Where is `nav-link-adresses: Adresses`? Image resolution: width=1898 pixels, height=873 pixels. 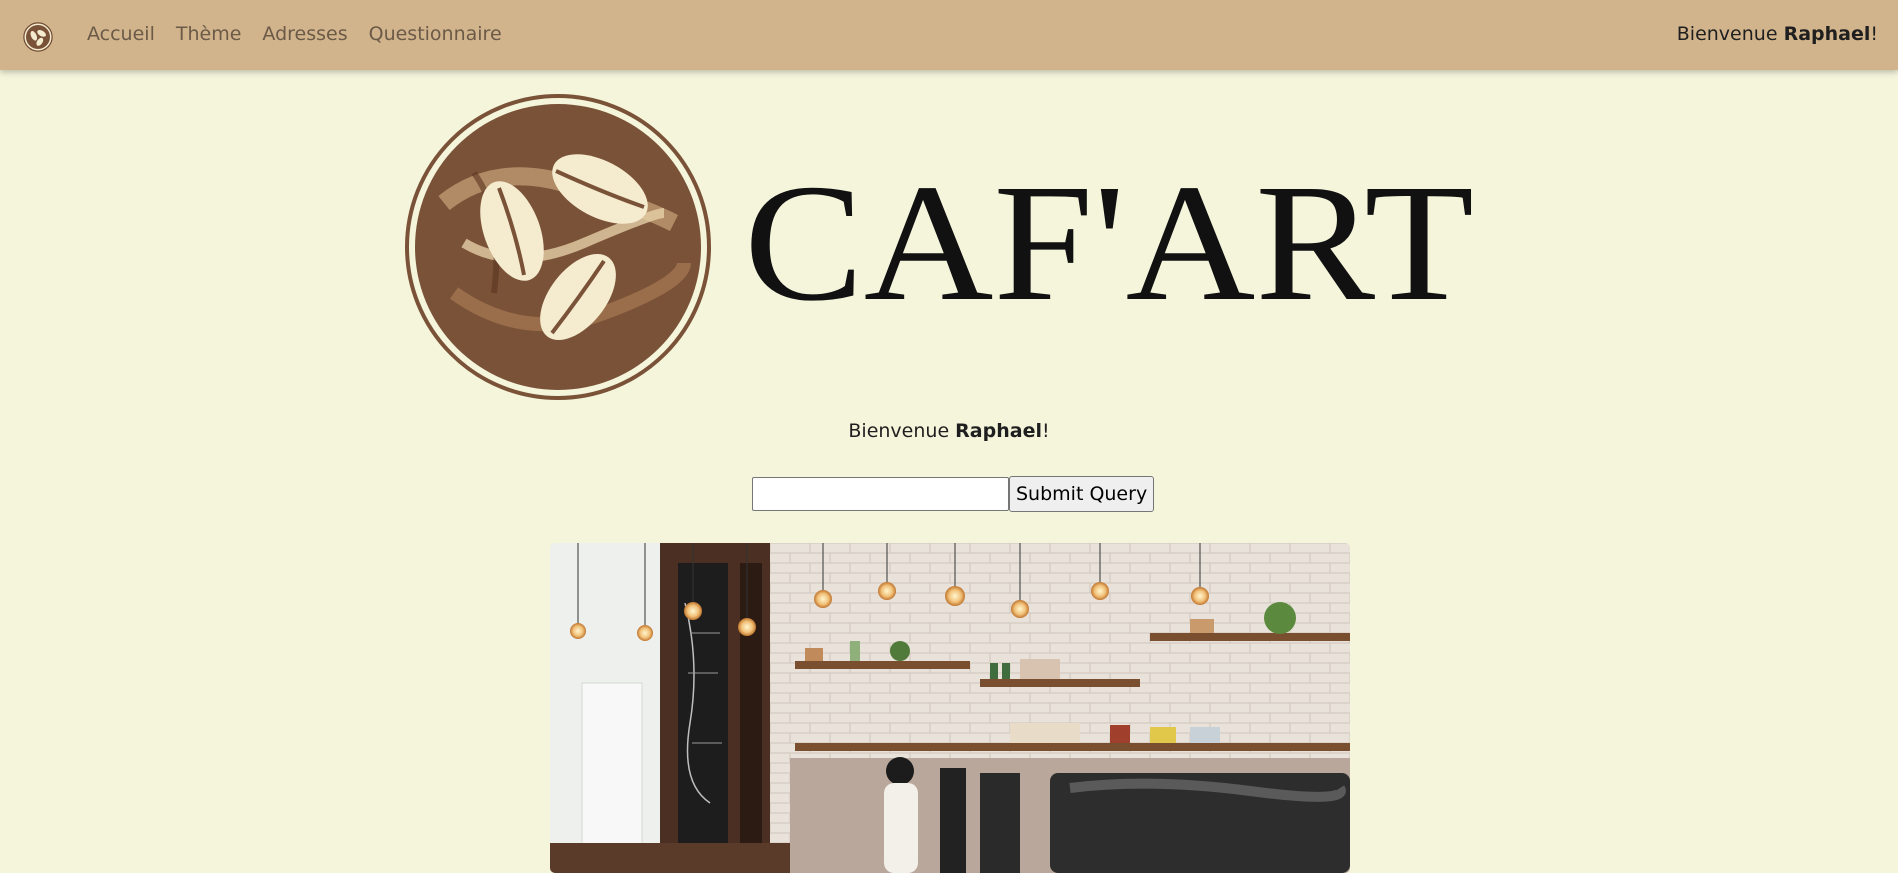 nav-link-adresses: Adresses is located at coordinates (304, 34).